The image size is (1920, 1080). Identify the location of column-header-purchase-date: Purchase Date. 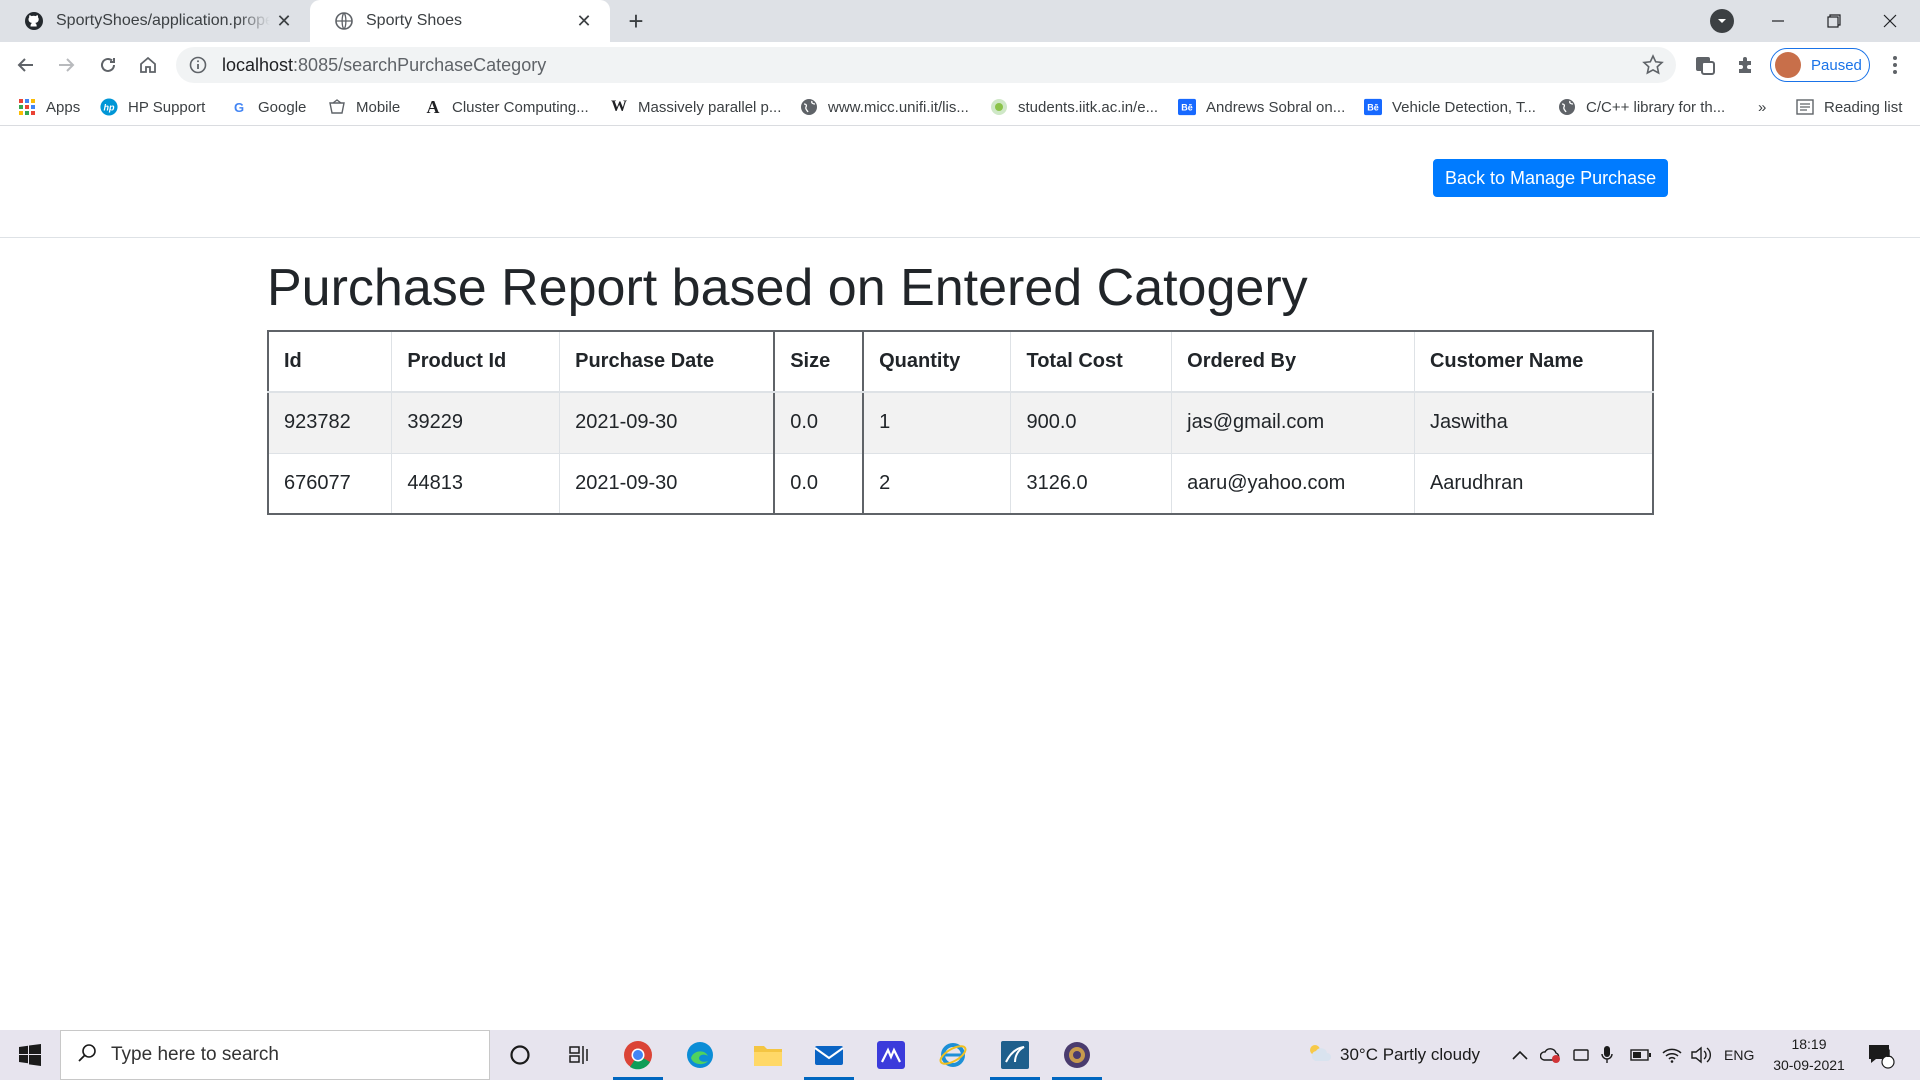
(667, 361).